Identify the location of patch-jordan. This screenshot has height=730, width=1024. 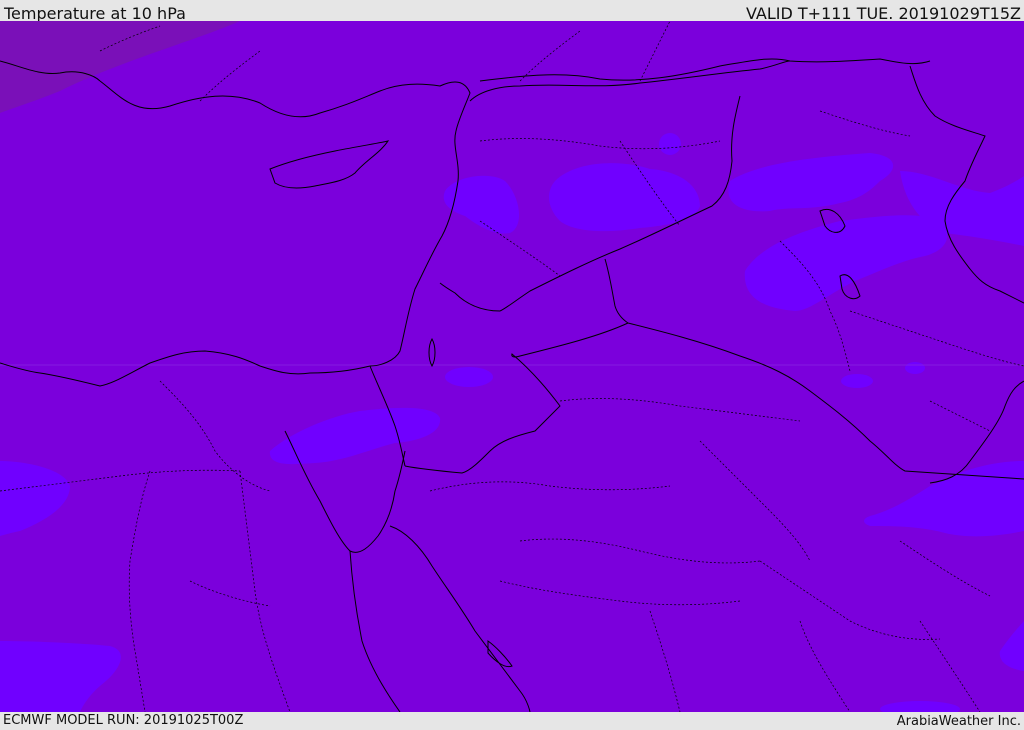
(469, 377).